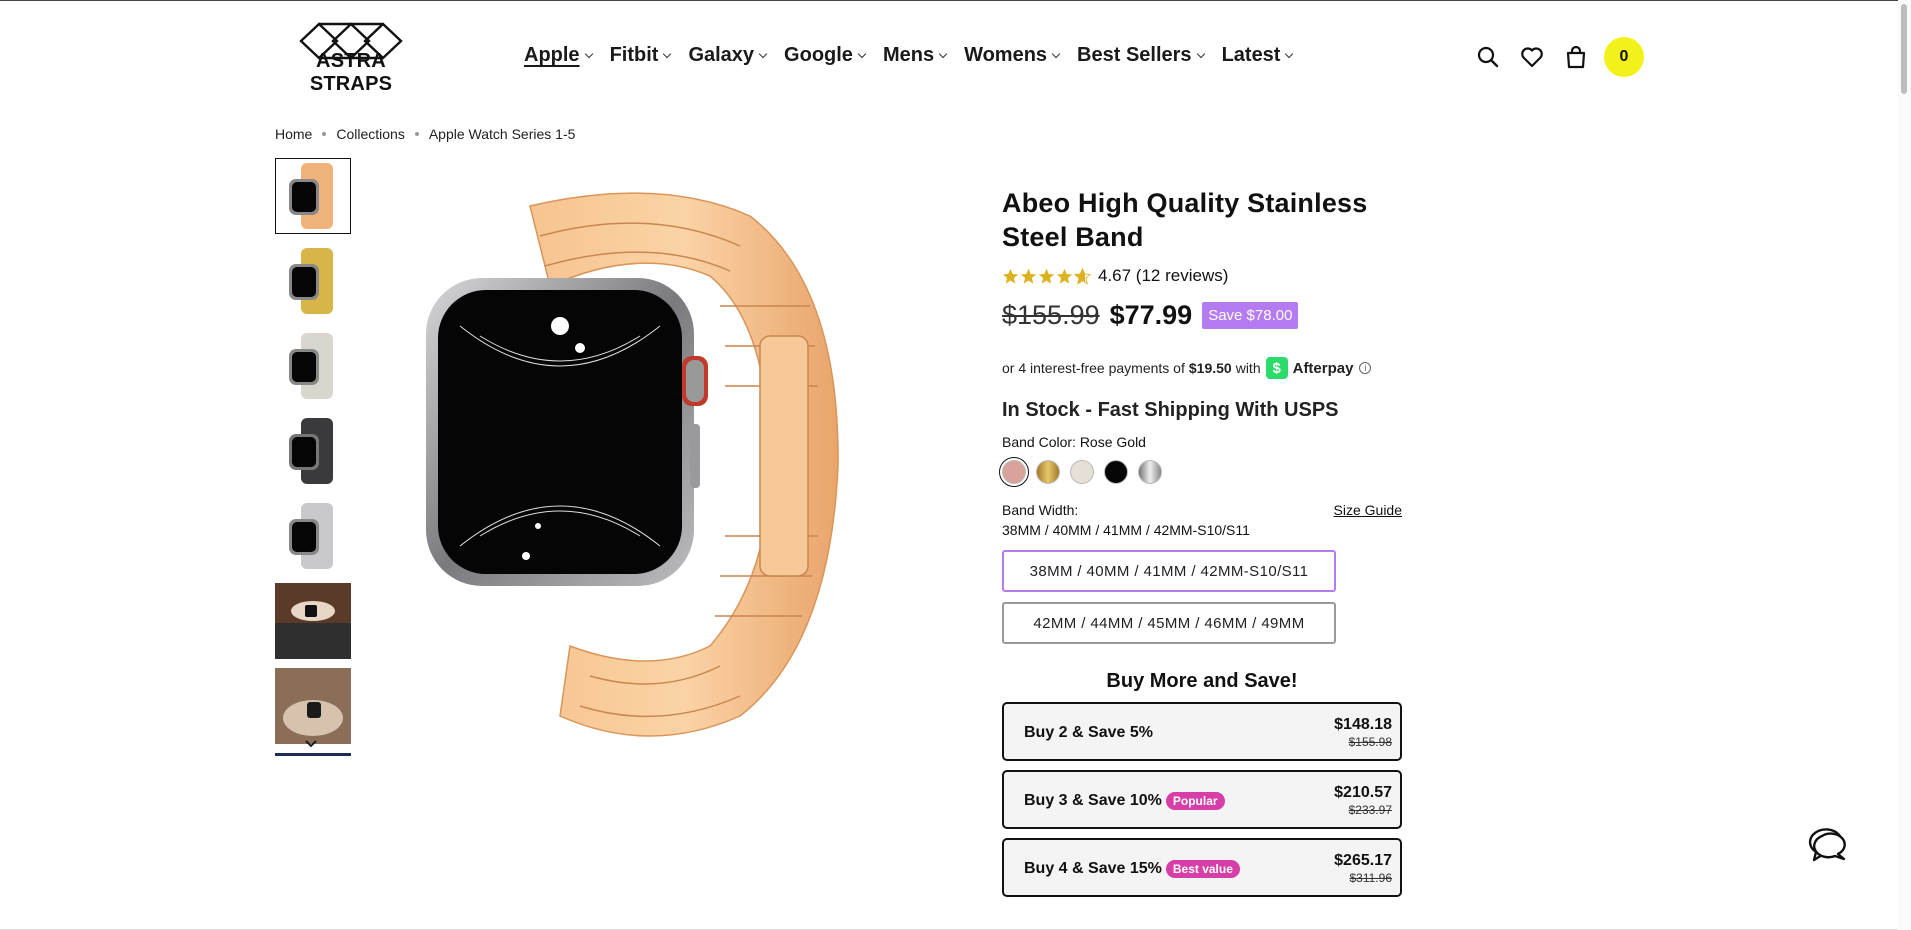 The width and height of the screenshot is (1911, 930). I want to click on cart-count-badge: 0, so click(1624, 57).